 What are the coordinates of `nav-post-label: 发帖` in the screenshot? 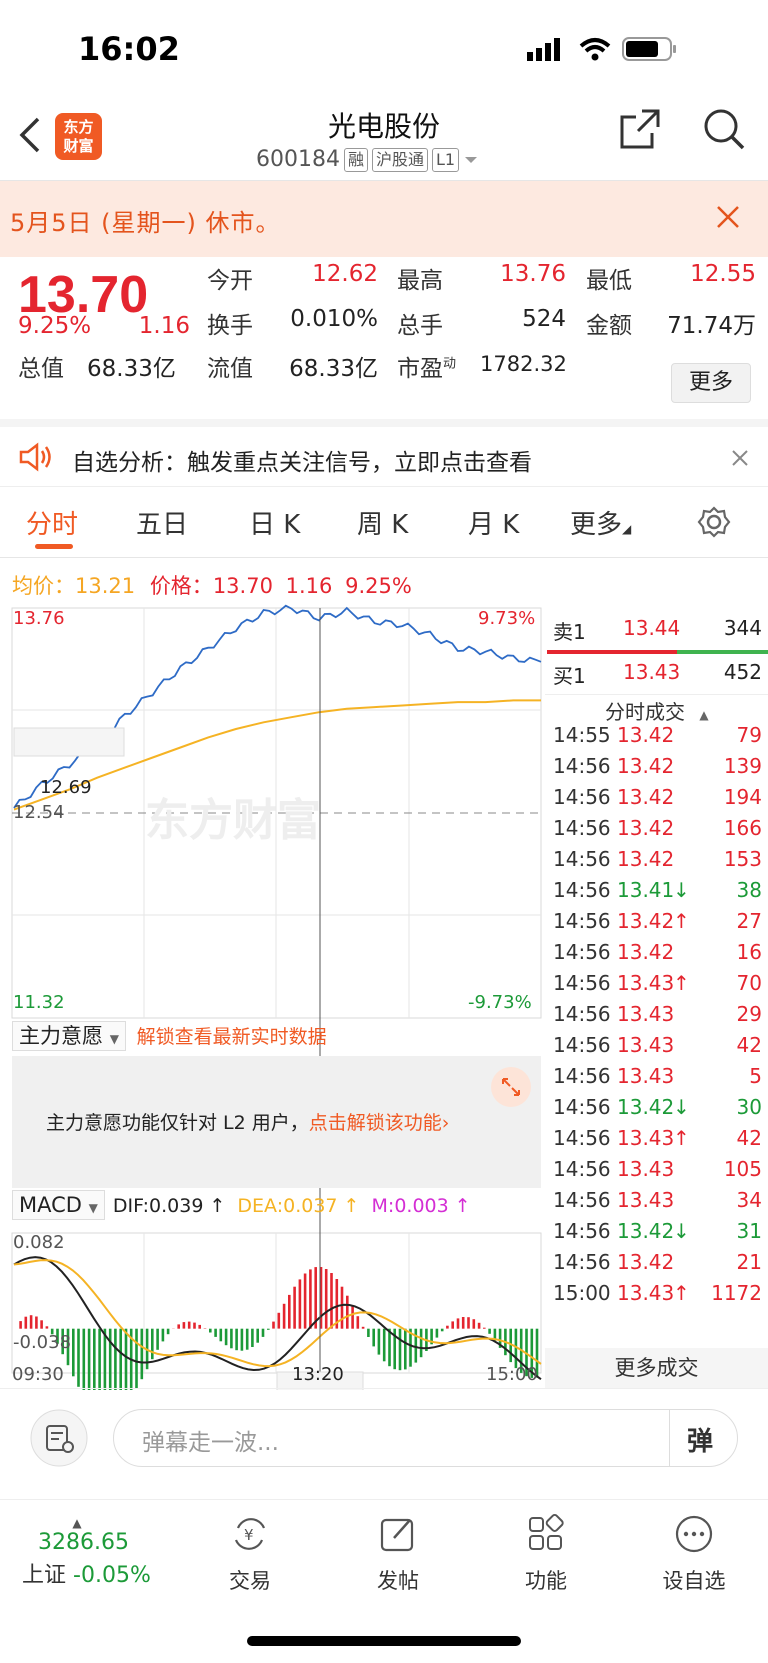 It's located at (398, 1581).